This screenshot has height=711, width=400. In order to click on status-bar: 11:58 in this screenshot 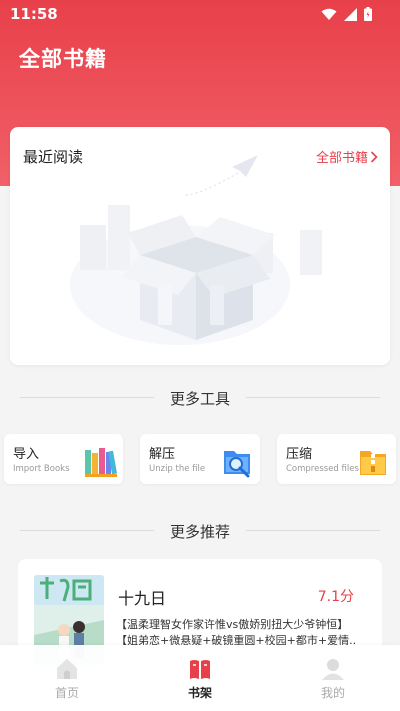, I will do `click(200, 14)`.